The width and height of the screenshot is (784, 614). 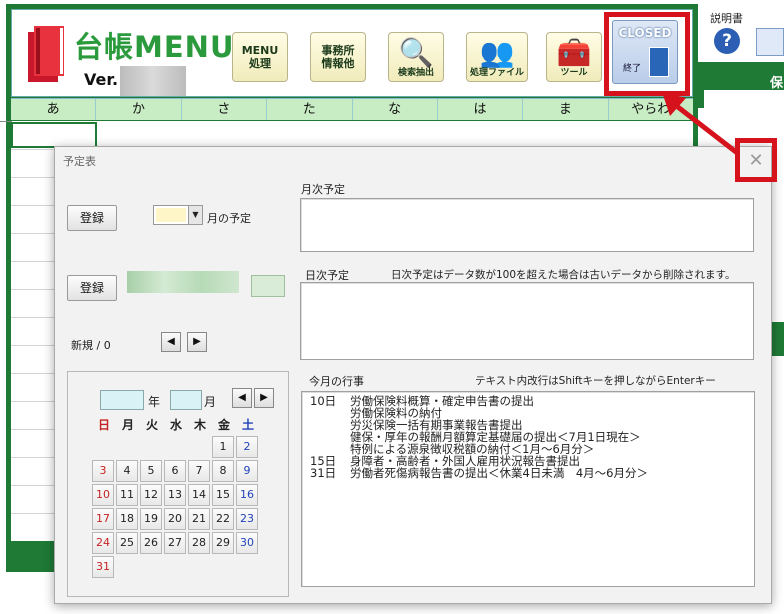 What do you see at coordinates (327, 275) in the screenshot?
I see `daily-plan-label: 日次予定` at bounding box center [327, 275].